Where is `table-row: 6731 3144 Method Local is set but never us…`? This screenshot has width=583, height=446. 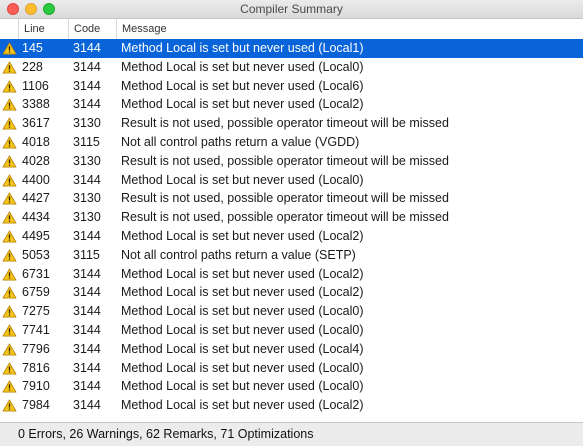
table-row: 6731 3144 Method Local is set but never us… is located at coordinates (291, 274).